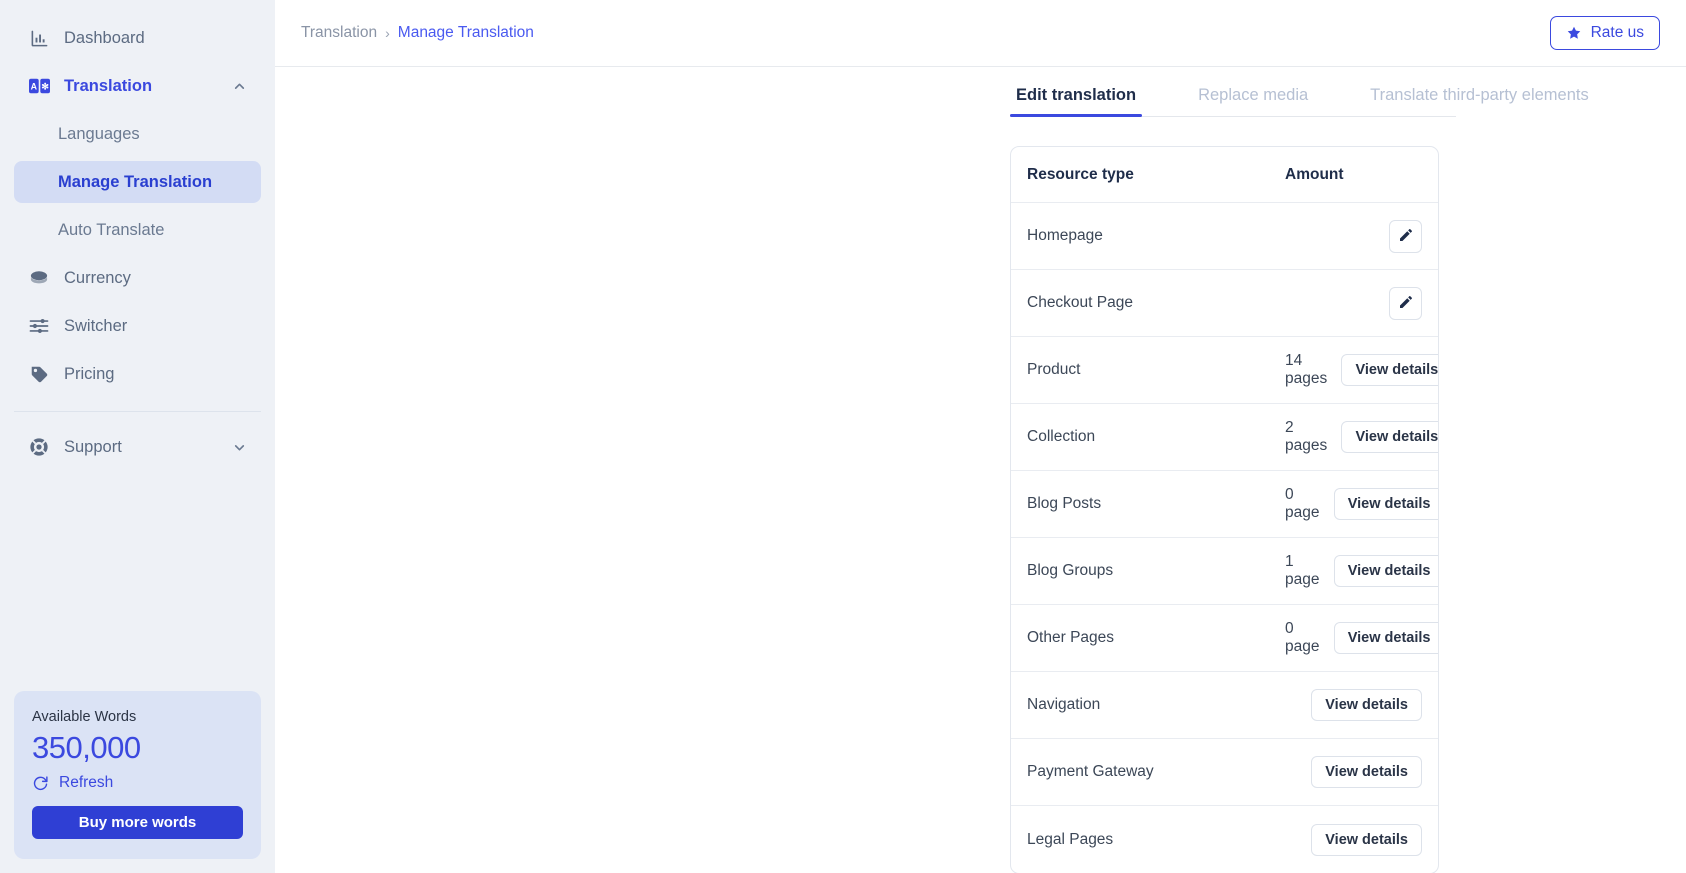 This screenshot has height=873, width=1686. I want to click on cell-resource-type: Product, so click(1054, 369).